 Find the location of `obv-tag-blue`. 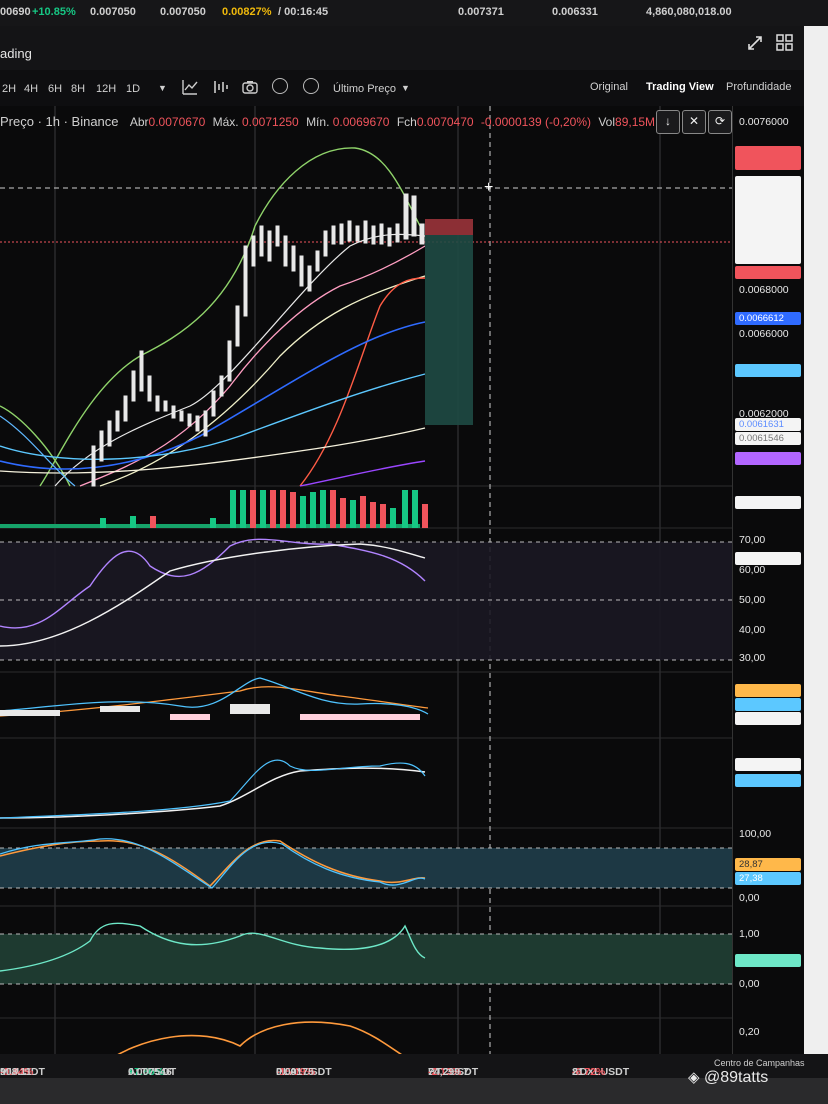

obv-tag-blue is located at coordinates (768, 780).